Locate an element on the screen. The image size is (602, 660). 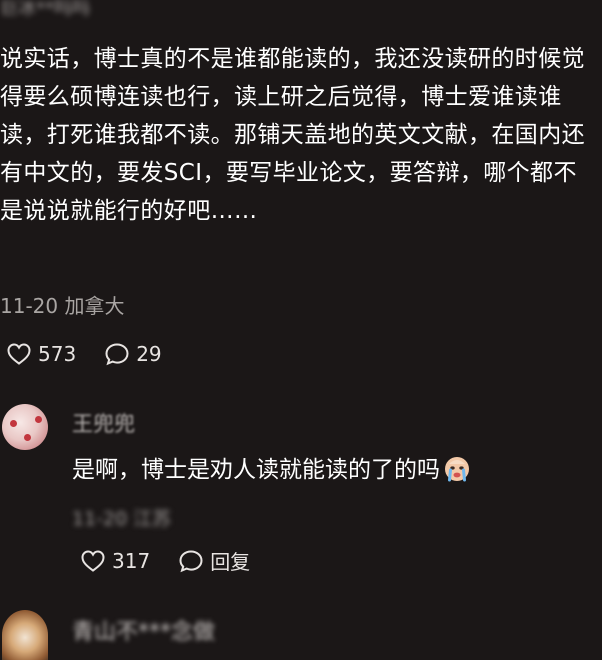
like-count: 573 is located at coordinates (57, 354).